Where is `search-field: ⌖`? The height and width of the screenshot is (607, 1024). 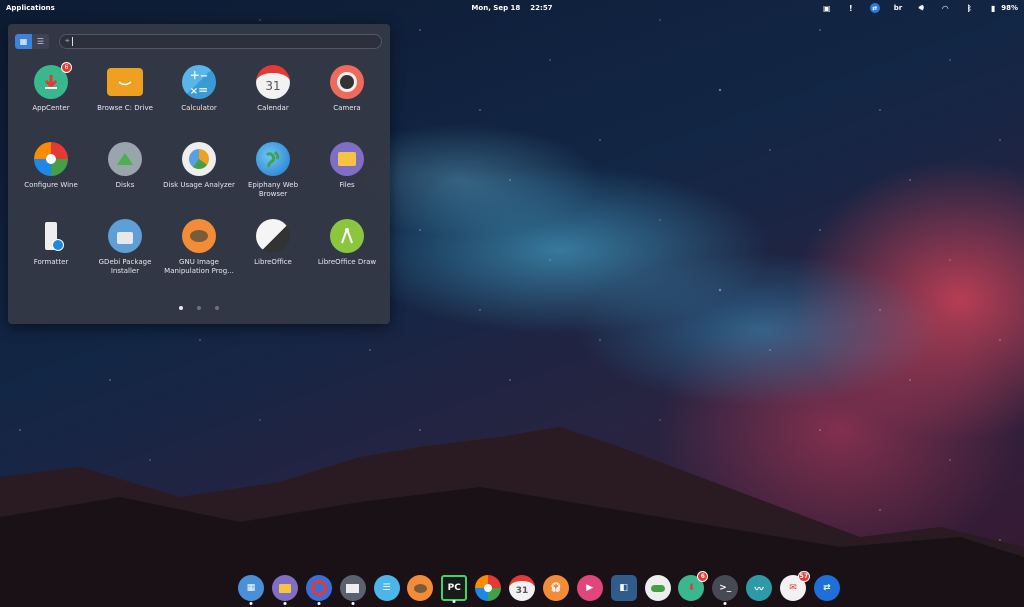
search-field: ⌖ is located at coordinates (220, 41).